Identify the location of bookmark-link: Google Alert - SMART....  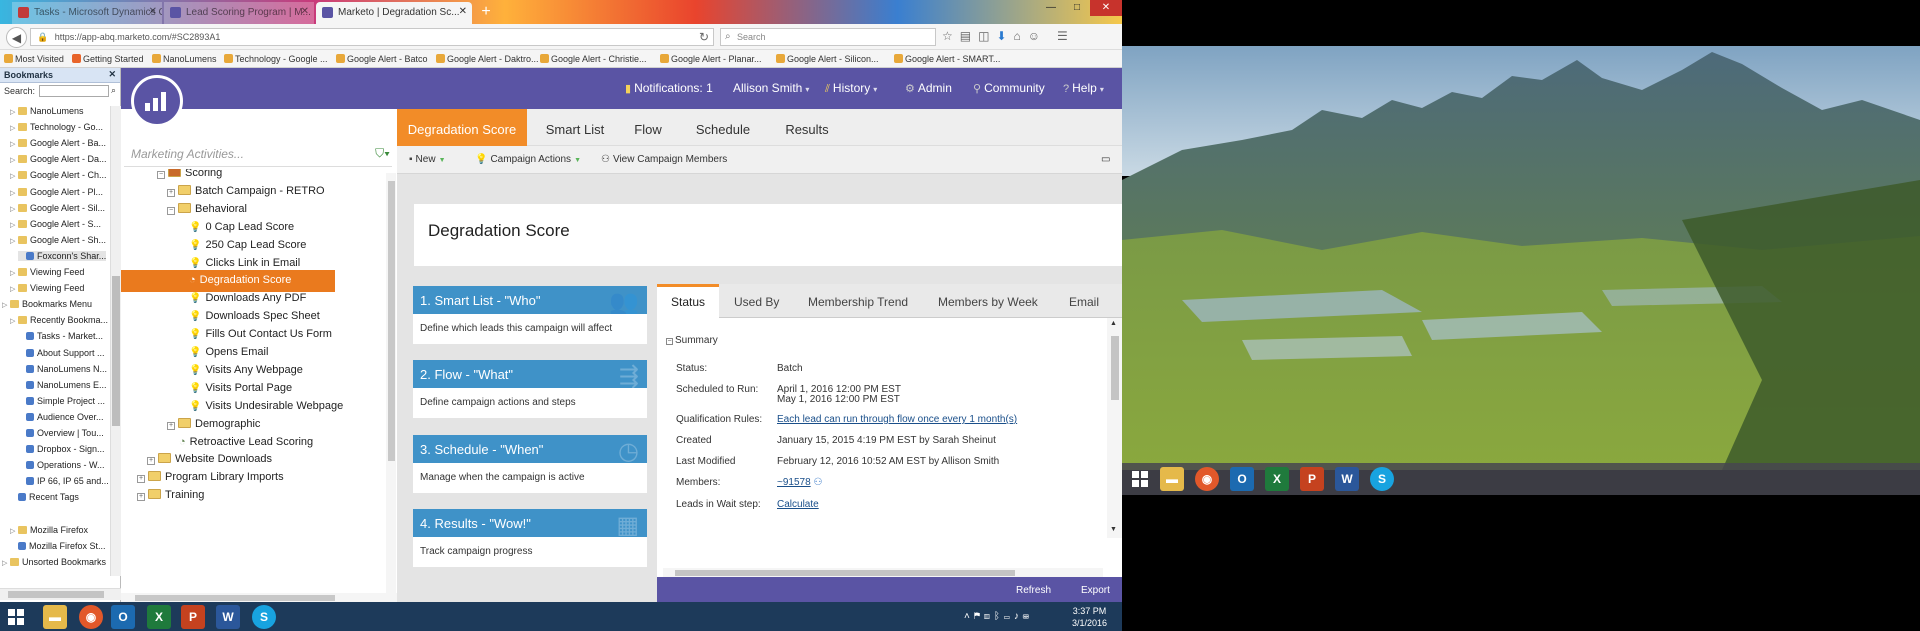
(947, 59).